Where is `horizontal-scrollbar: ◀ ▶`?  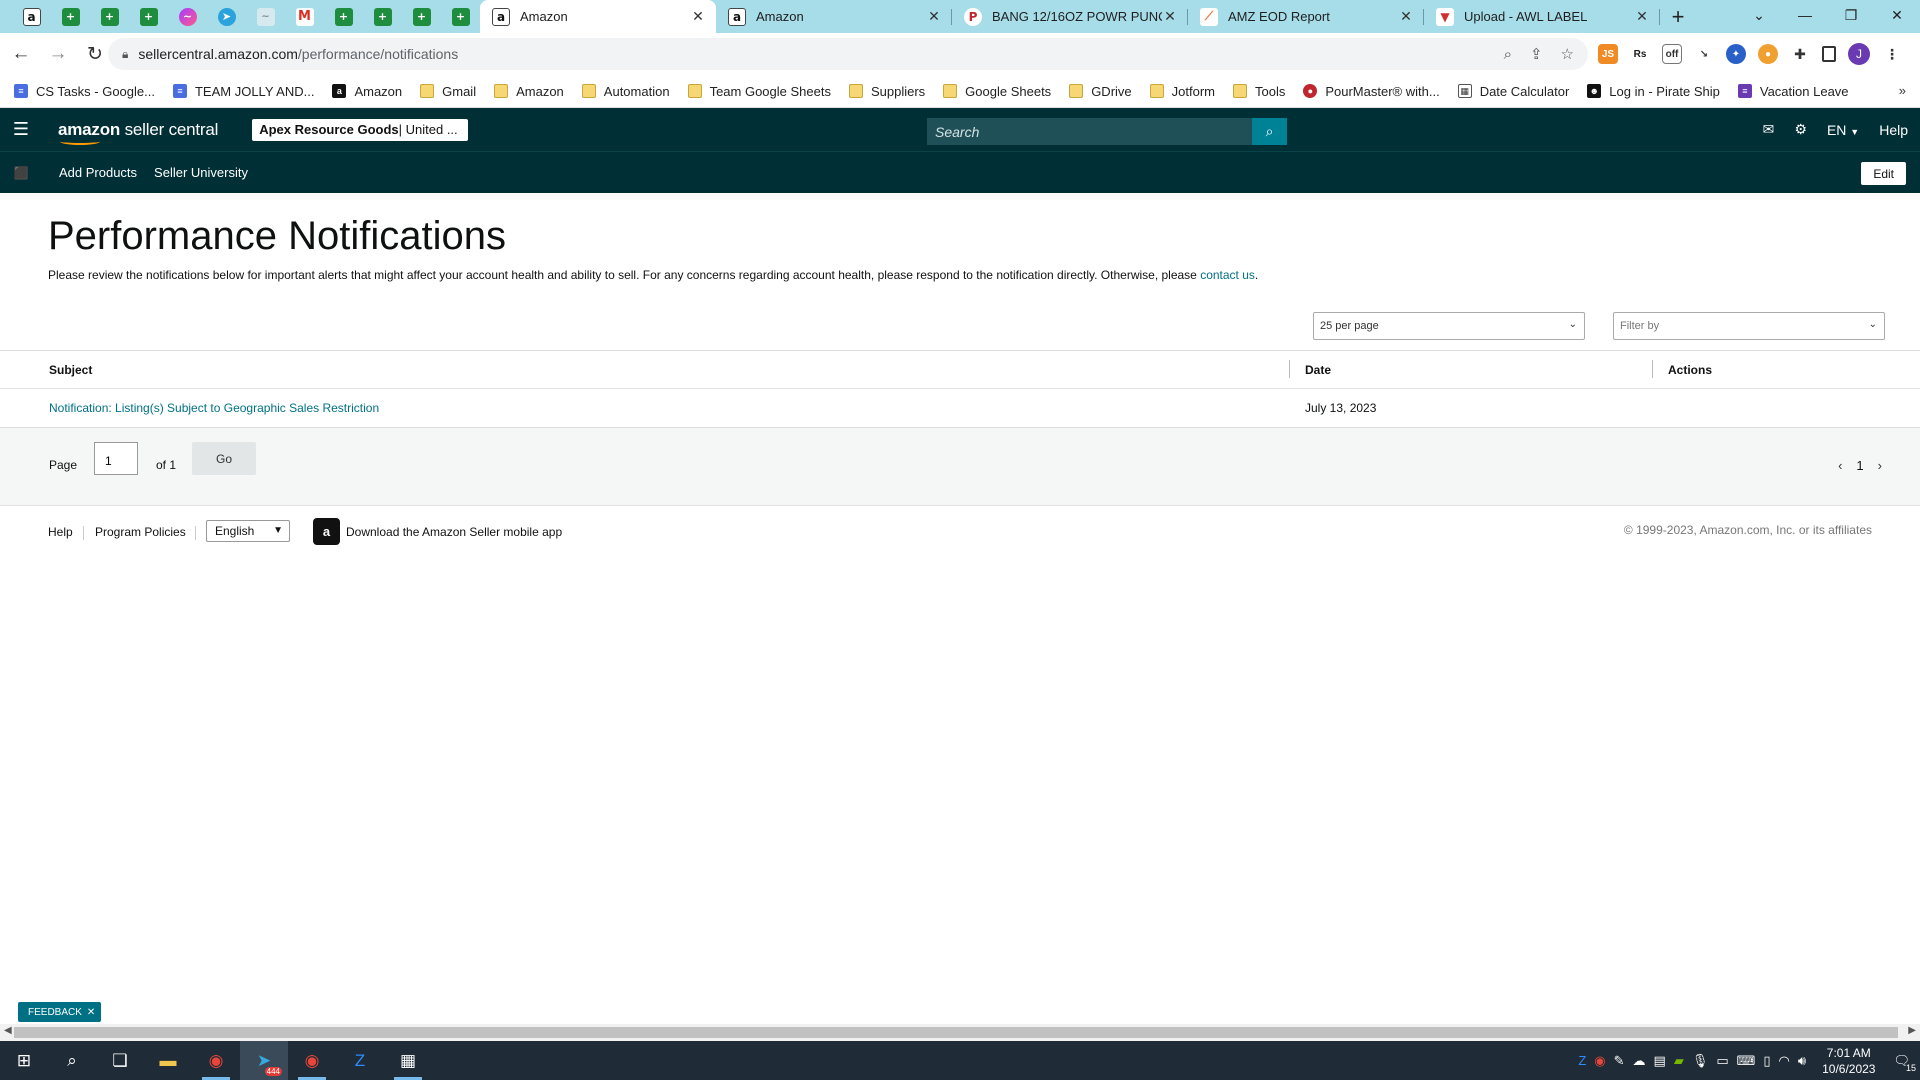 horizontal-scrollbar: ◀ ▶ is located at coordinates (960, 1032).